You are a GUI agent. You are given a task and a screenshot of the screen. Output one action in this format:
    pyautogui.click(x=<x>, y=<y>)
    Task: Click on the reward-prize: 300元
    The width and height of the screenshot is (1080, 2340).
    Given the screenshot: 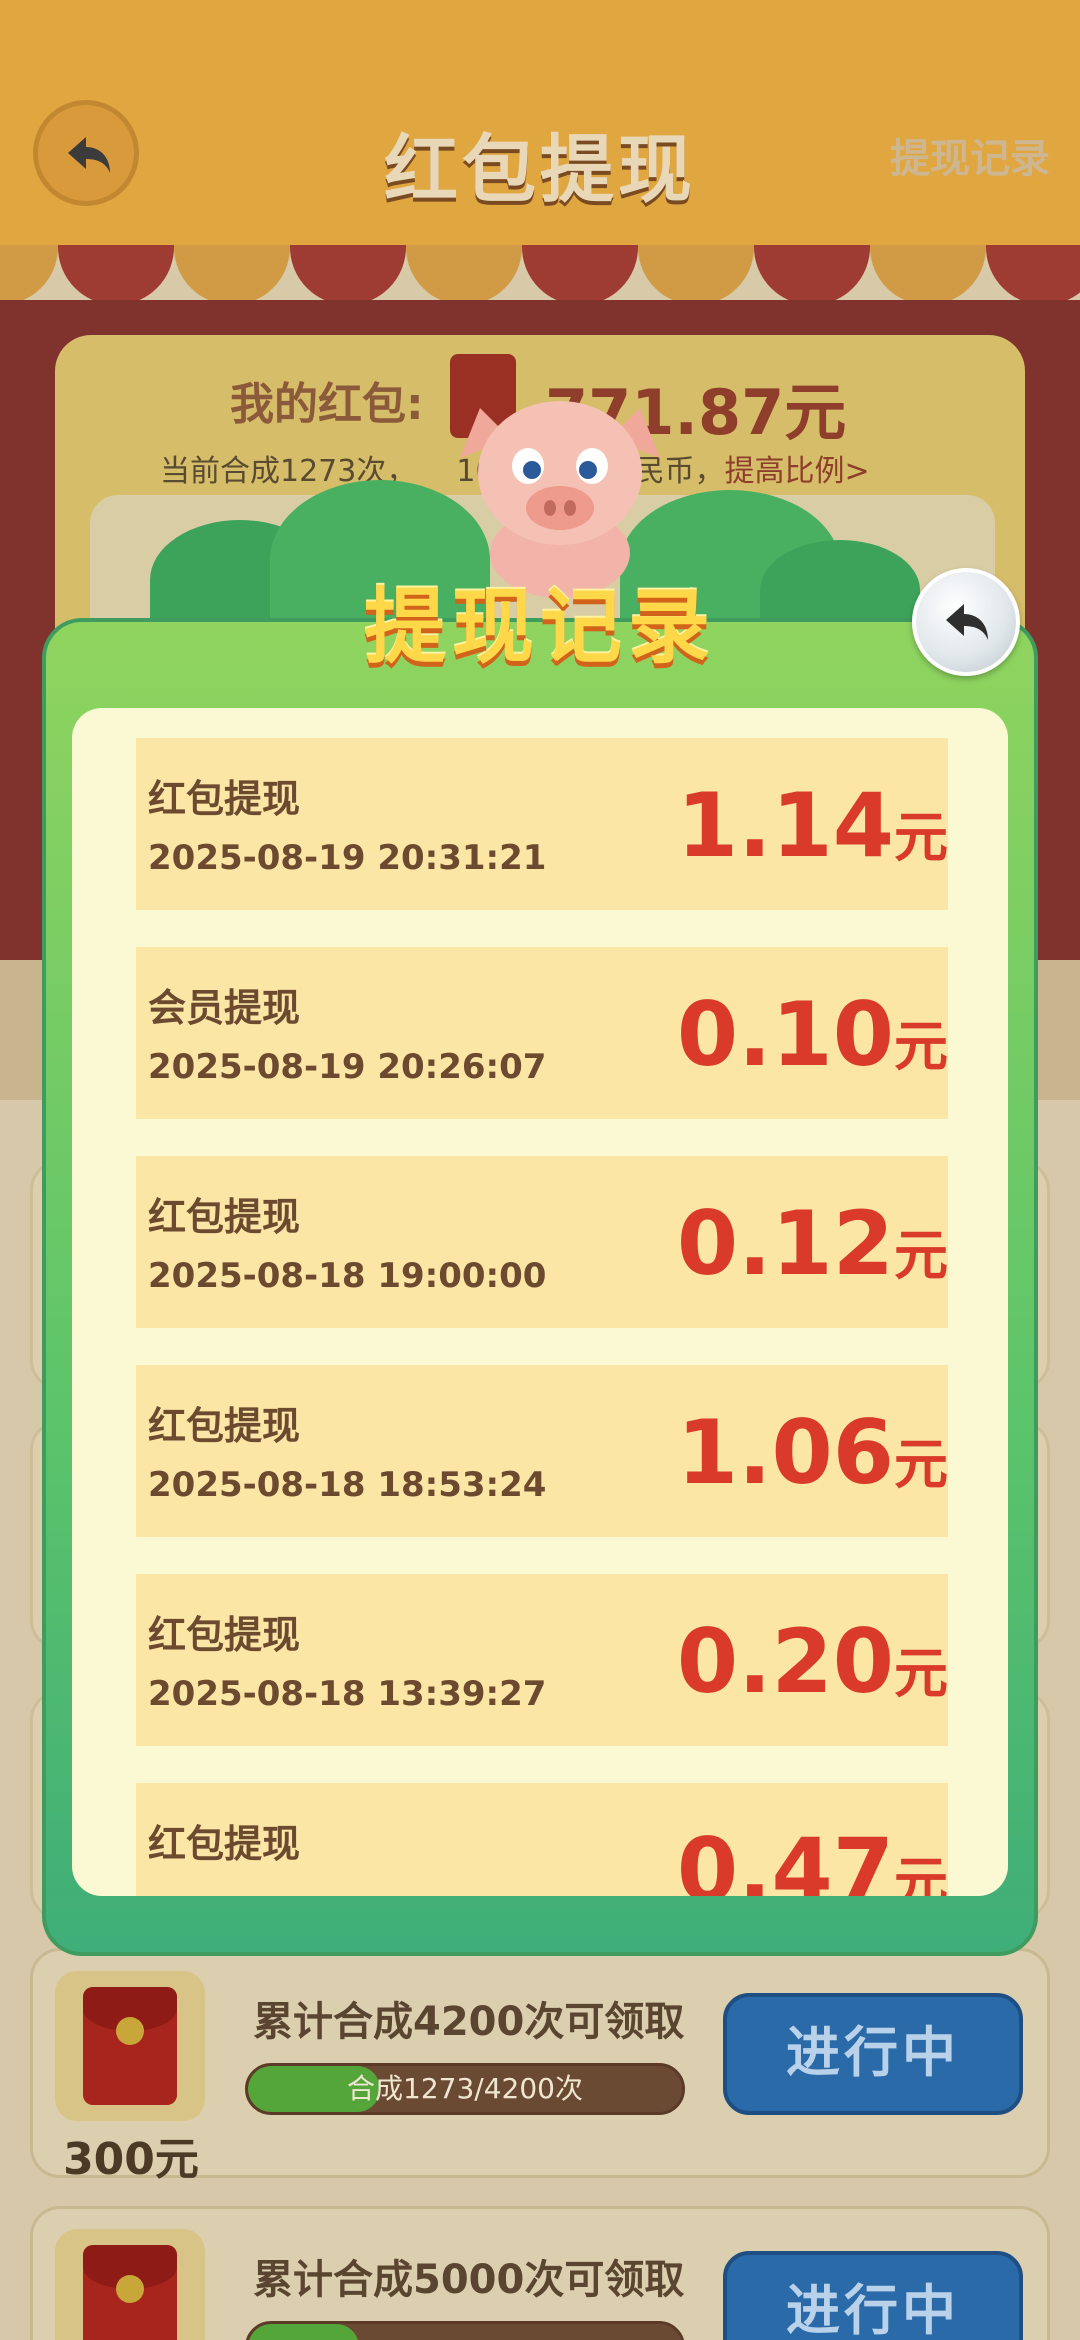 What is the action you would take?
    pyautogui.click(x=131, y=2159)
    